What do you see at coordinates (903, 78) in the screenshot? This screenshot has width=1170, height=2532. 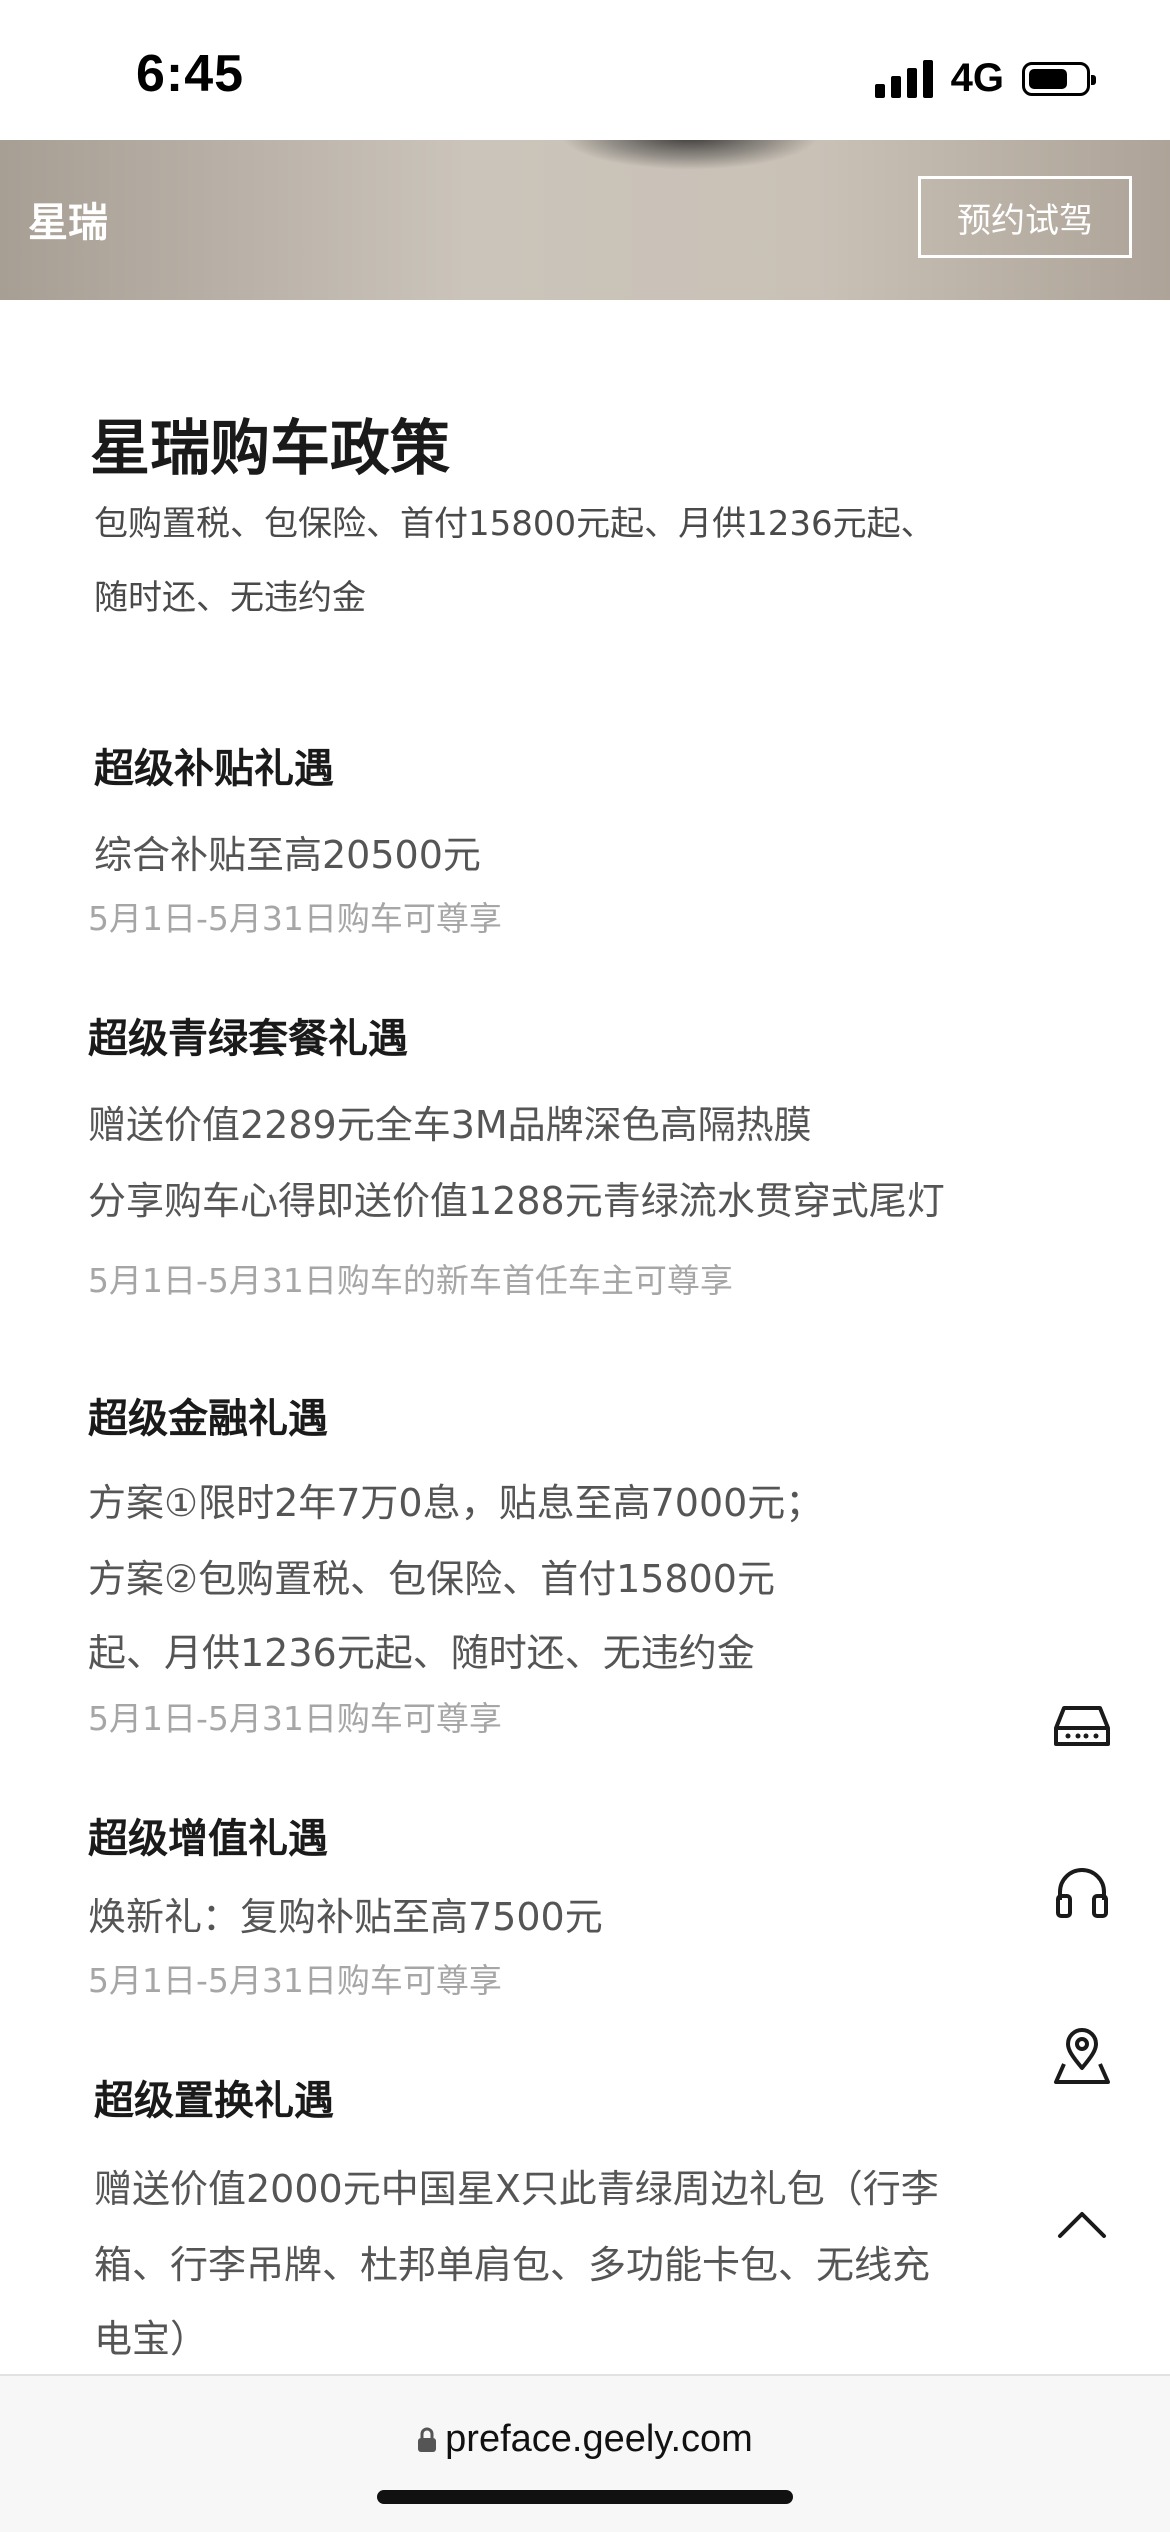 I see `signal-icon` at bounding box center [903, 78].